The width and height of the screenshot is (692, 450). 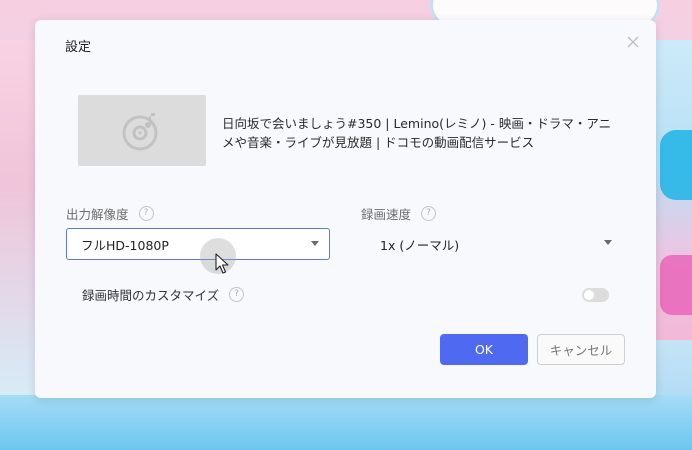 I want to click on resolution-label-text: 出力解像度, so click(x=97, y=214).